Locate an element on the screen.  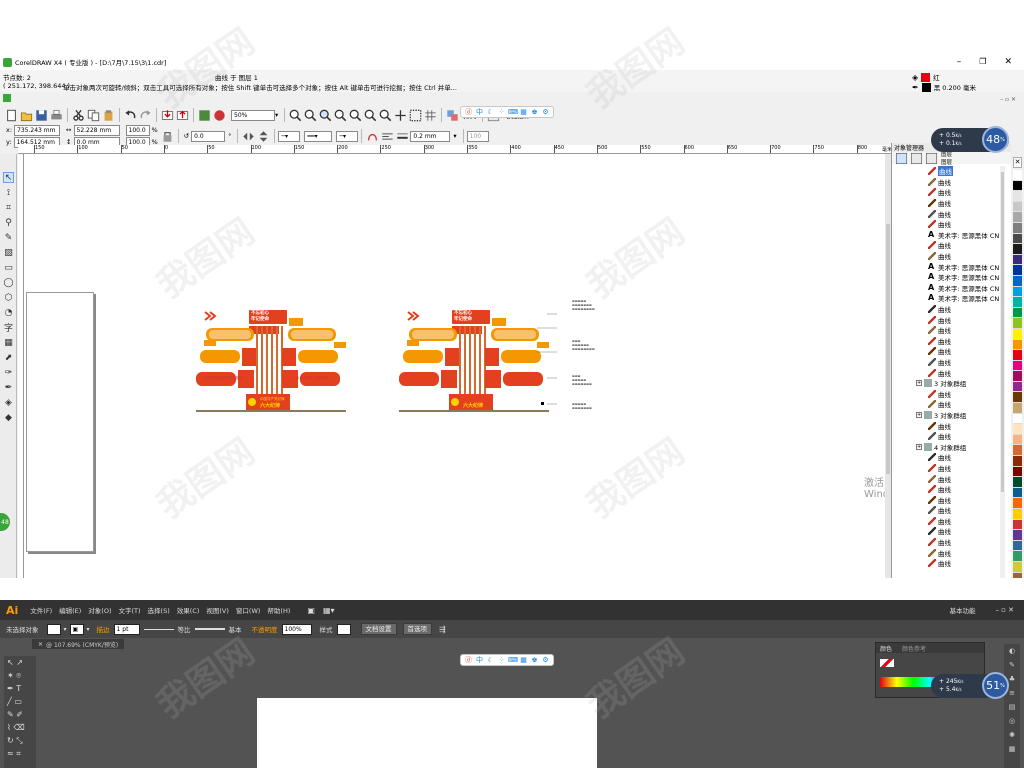
rect-tool-icon: ▭ is located at coordinates (18, 701).